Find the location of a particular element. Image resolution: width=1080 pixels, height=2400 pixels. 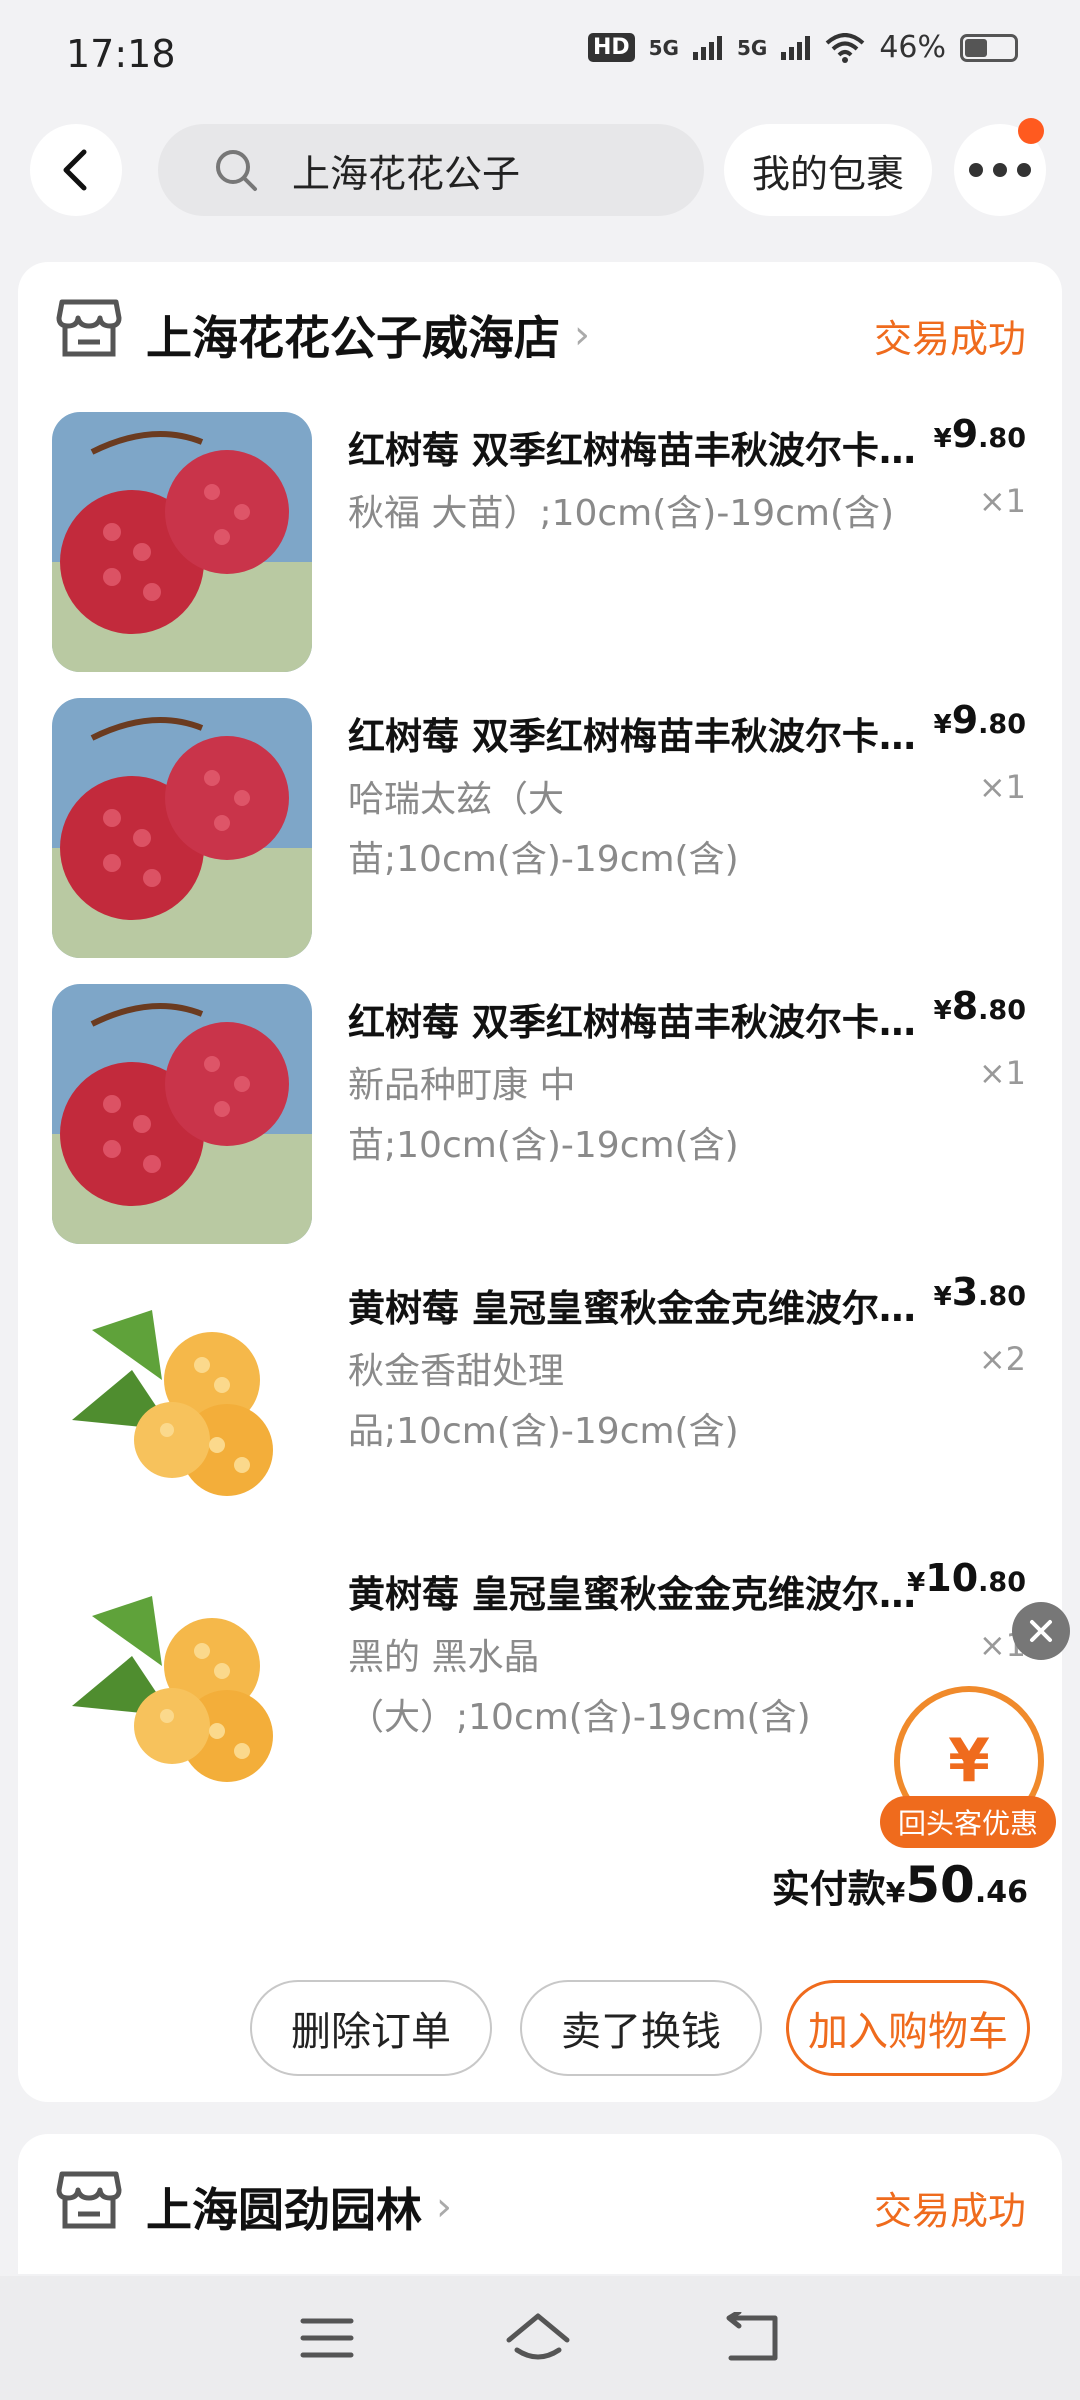

signal-5g-icon: 5G is located at coordinates (663, 47).